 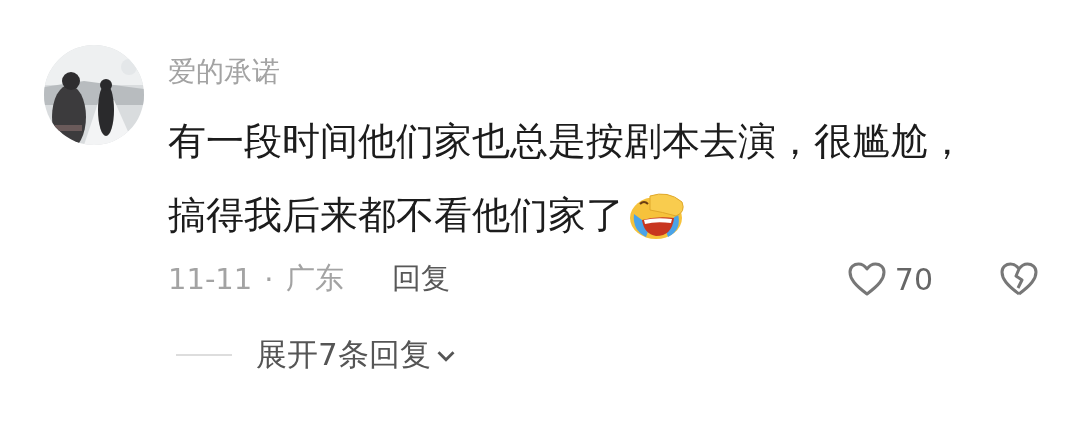 I want to click on broken-heart-dislike-button, so click(x=1019, y=279).